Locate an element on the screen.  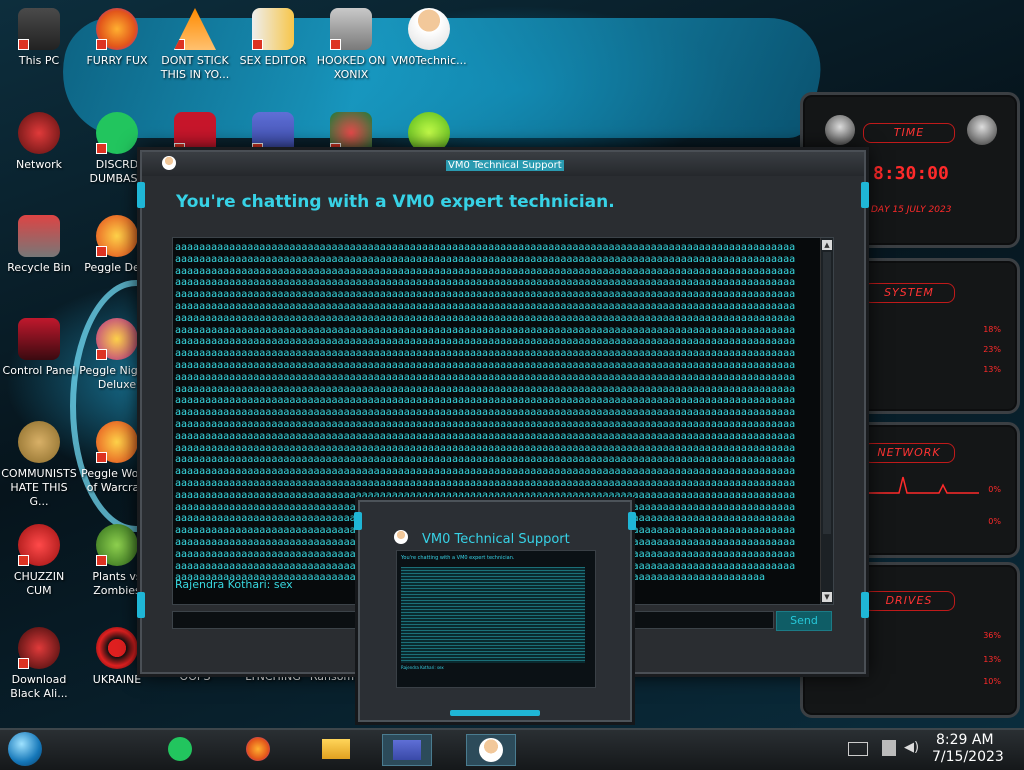
system-widget-title: SYSTEM is located at coordinates (909, 293).